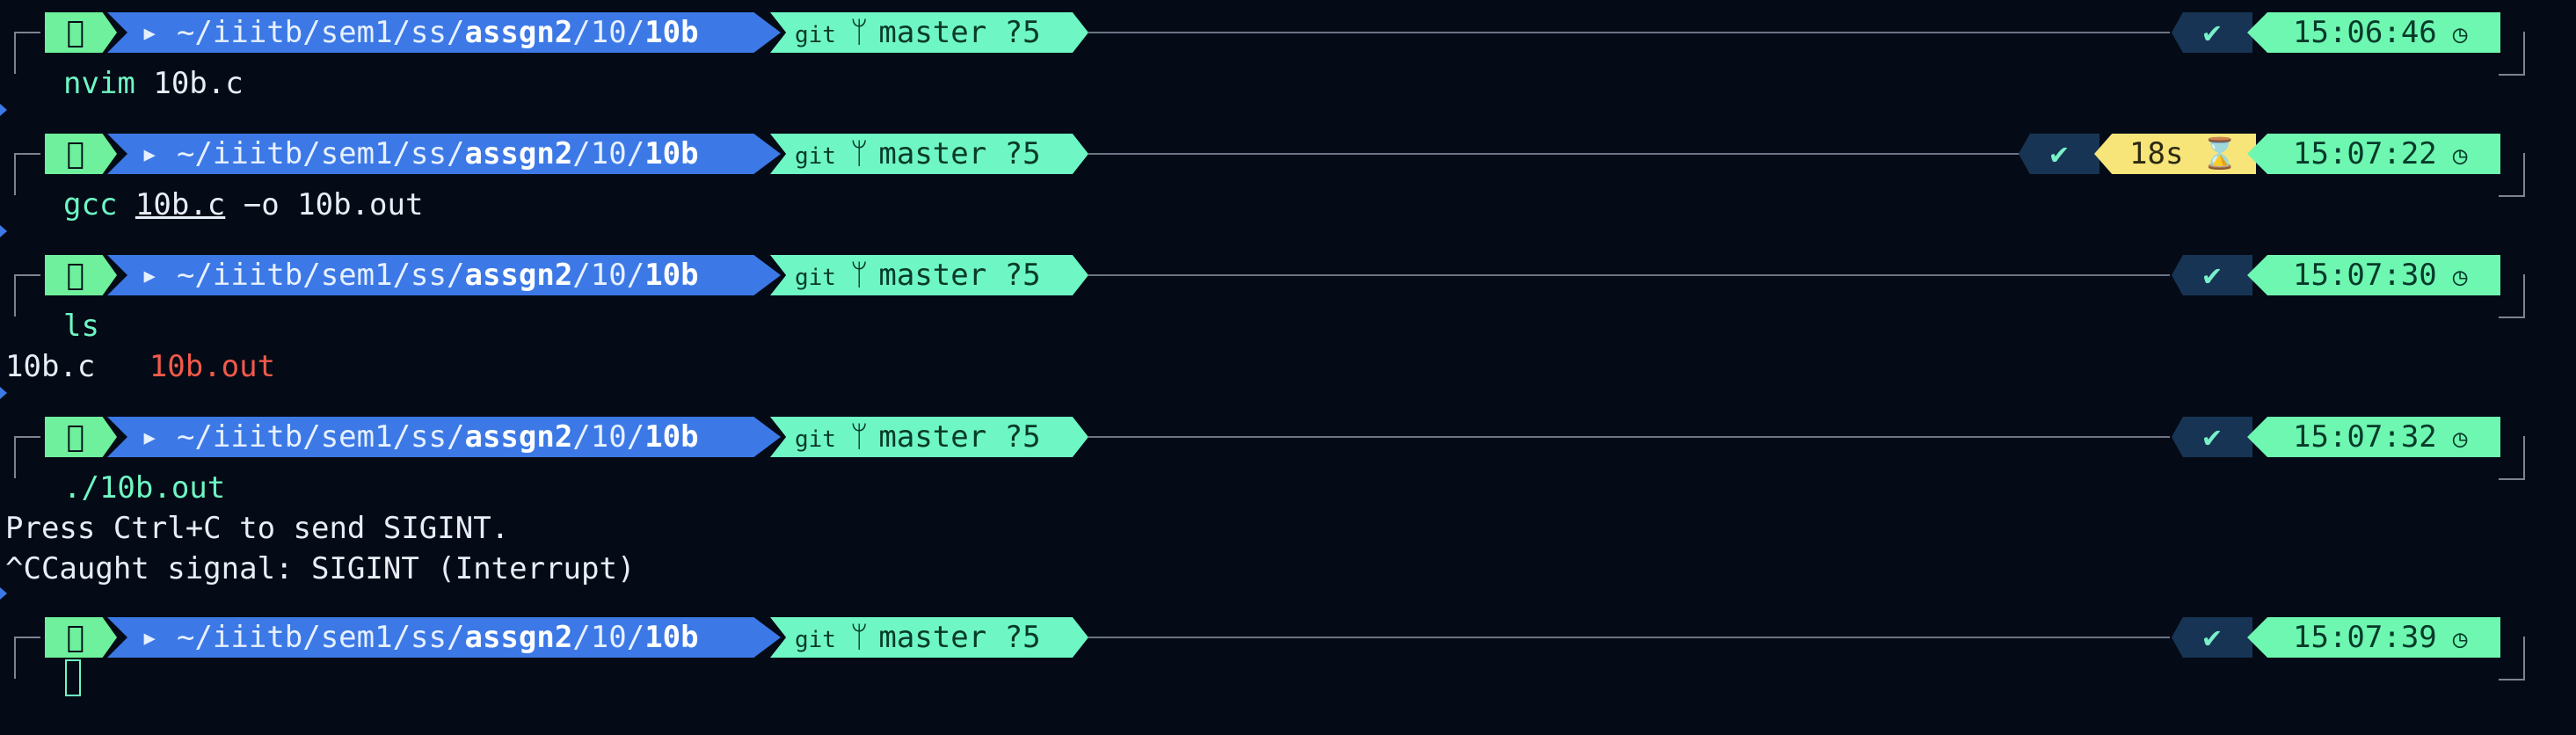 The width and height of the screenshot is (2576, 735). Describe the element at coordinates (2365, 275) in the screenshot. I see `timestamp: 15:07:30` at that location.